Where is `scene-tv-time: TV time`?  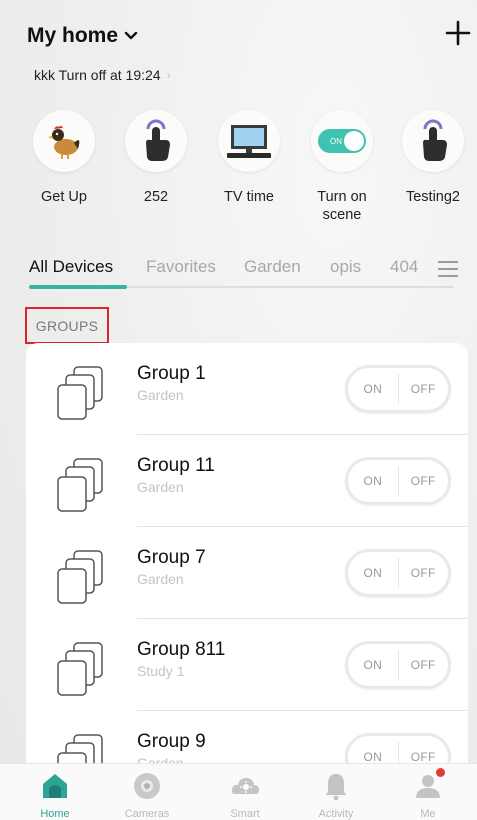 scene-tv-time: TV time is located at coordinates (249, 158).